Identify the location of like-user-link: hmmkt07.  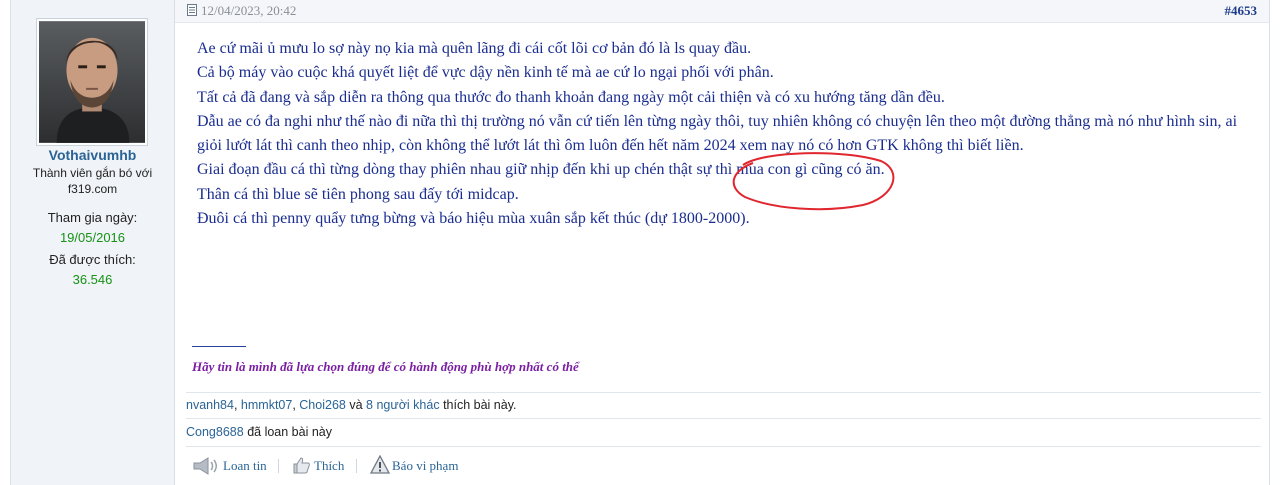
(266, 405).